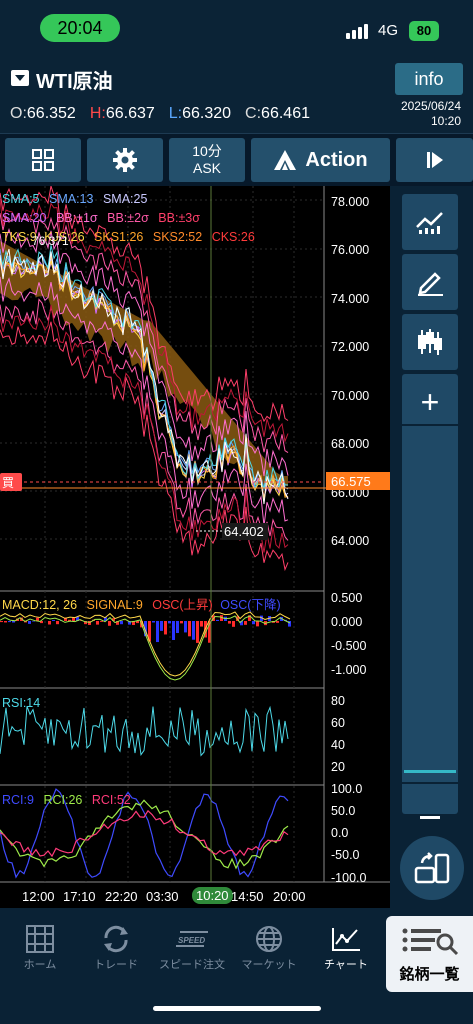 This screenshot has width=473, height=1024. Describe the element at coordinates (338, 701) in the screenshot. I see `rsi-tick: 80` at that location.